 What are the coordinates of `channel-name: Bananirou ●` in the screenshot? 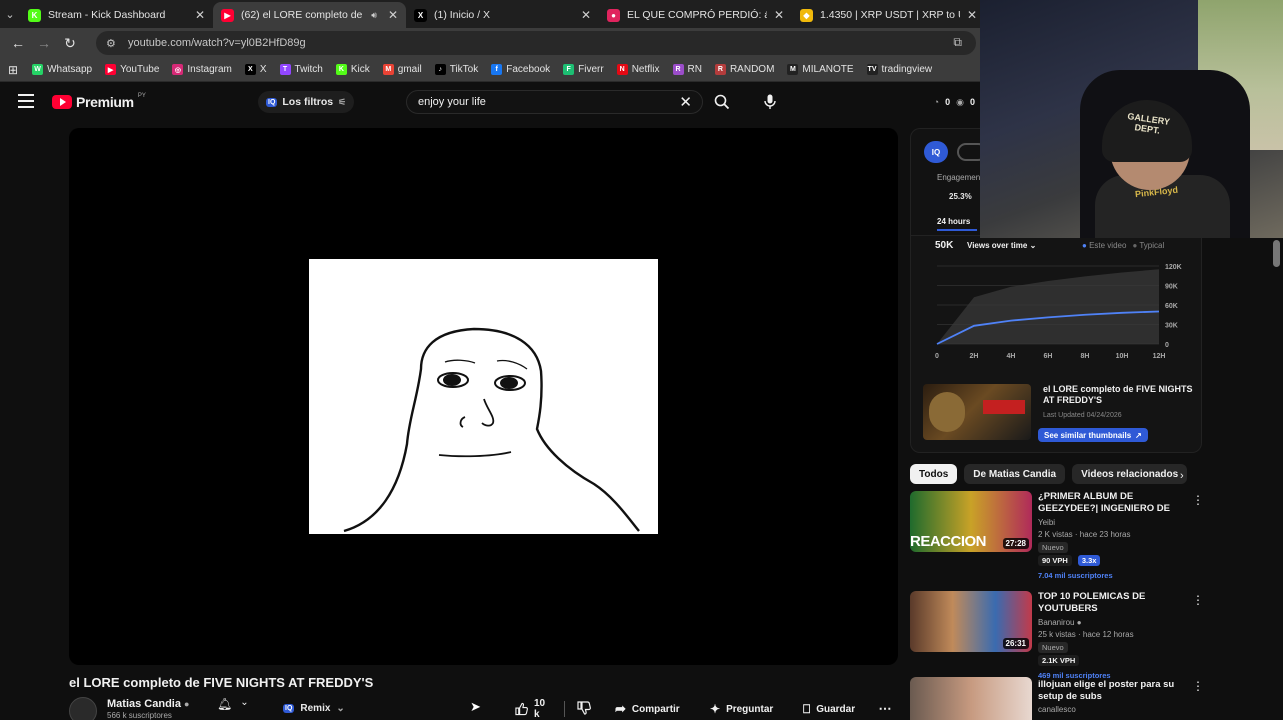 It's located at (1060, 622).